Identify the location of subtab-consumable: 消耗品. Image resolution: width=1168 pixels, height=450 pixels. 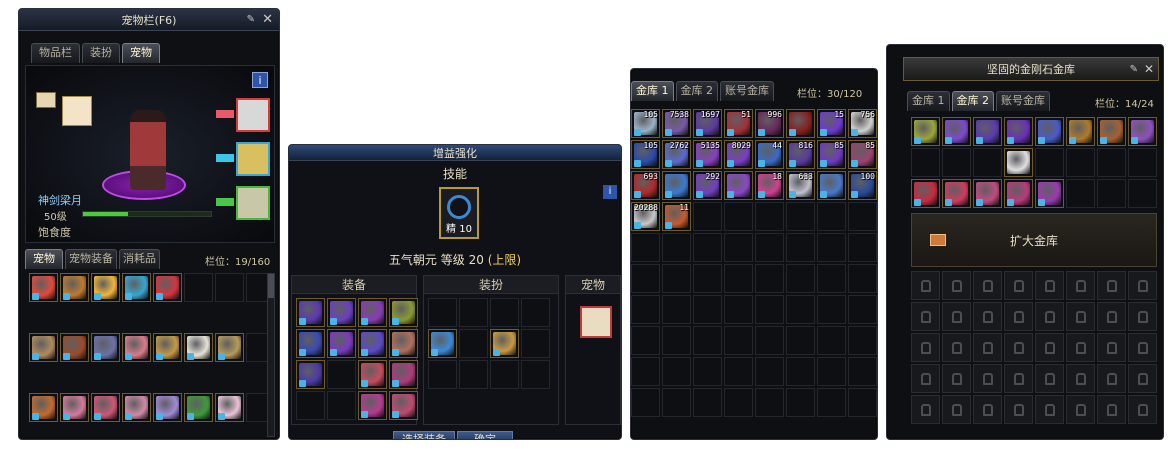
(139, 259).